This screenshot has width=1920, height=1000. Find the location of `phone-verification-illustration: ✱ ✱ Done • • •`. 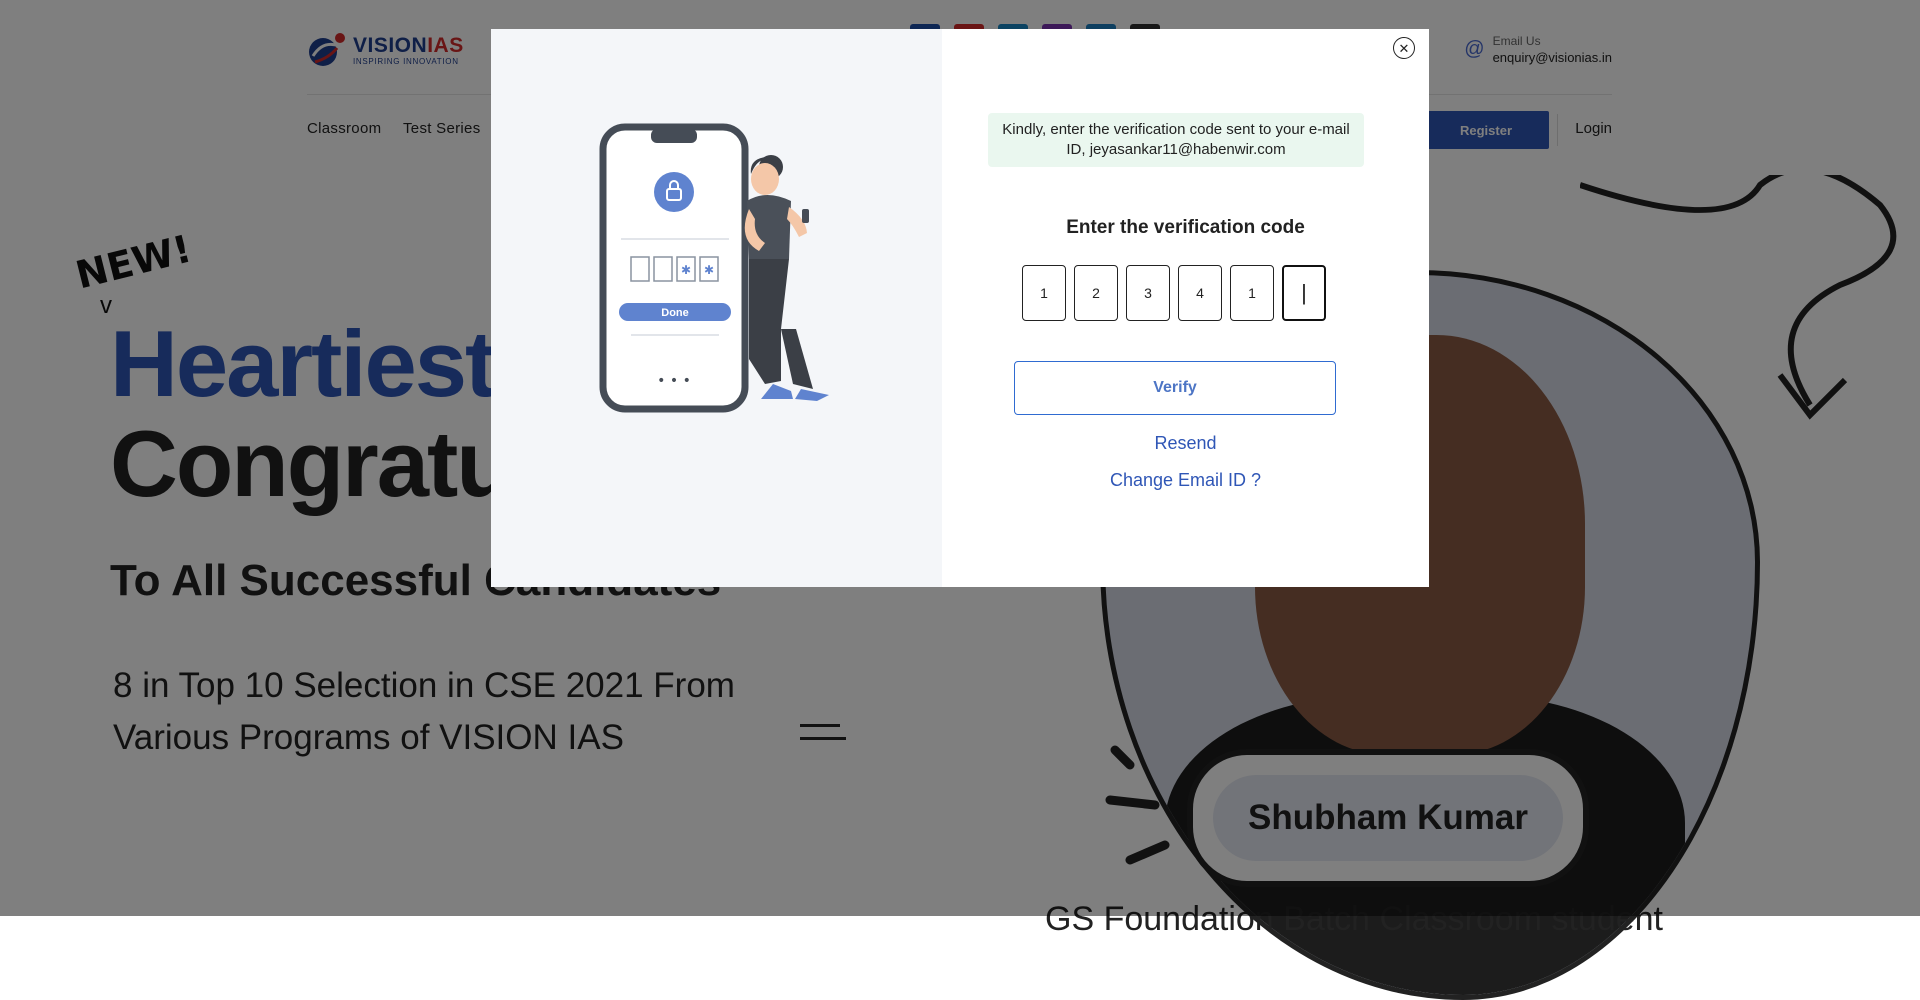

phone-verification-illustration: ✱ ✱ Done • • • is located at coordinates (714, 268).